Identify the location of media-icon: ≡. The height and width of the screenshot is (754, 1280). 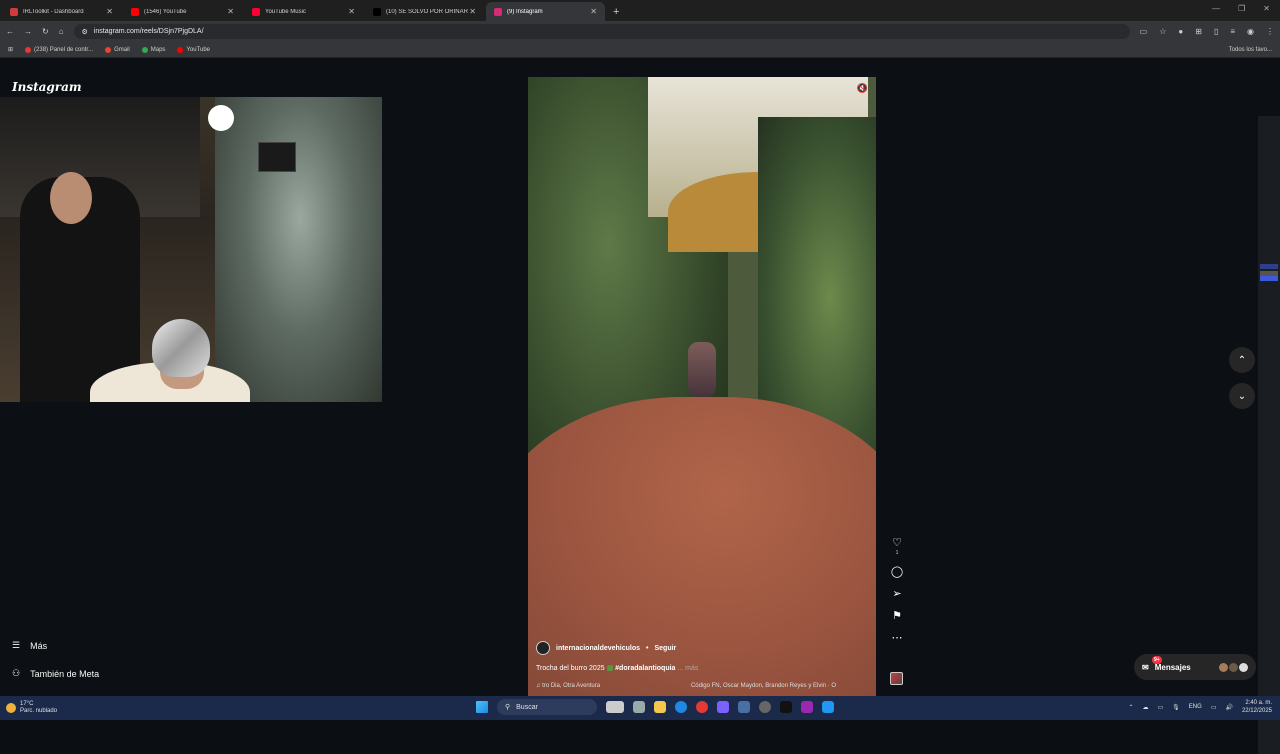
(1232, 31).